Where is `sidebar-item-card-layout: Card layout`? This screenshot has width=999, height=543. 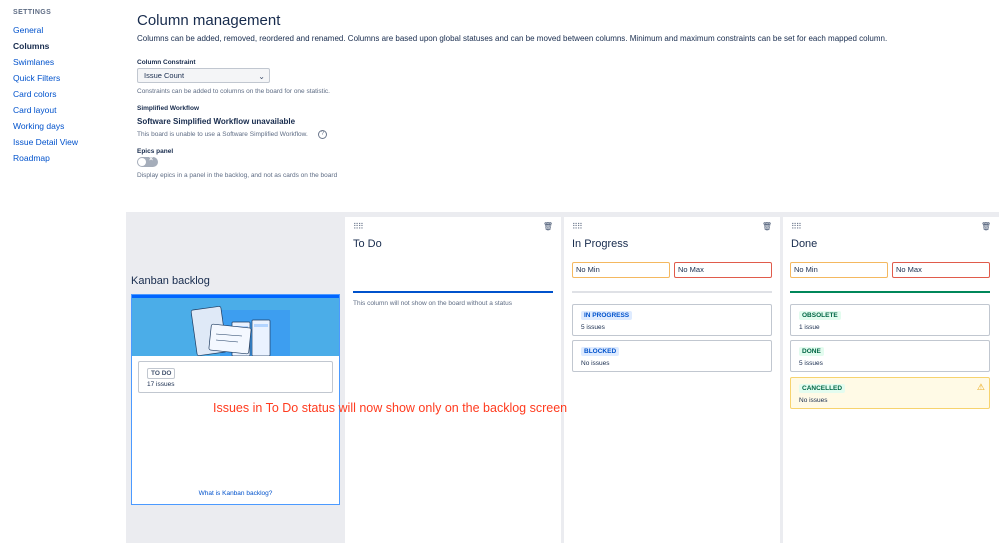
sidebar-item-card-layout: Card layout is located at coordinates (68, 110).